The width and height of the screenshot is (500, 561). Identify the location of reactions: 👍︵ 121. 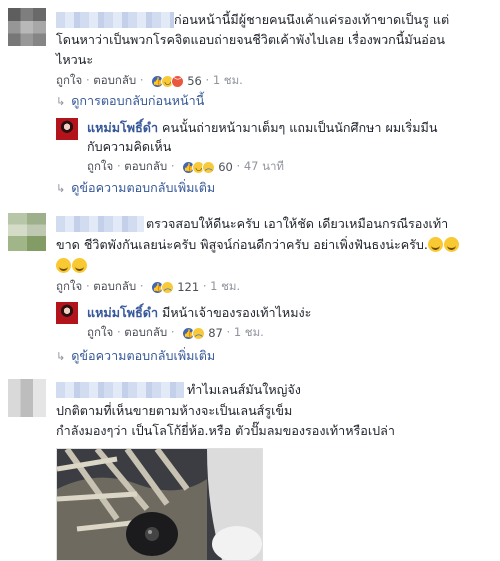
(175, 287).